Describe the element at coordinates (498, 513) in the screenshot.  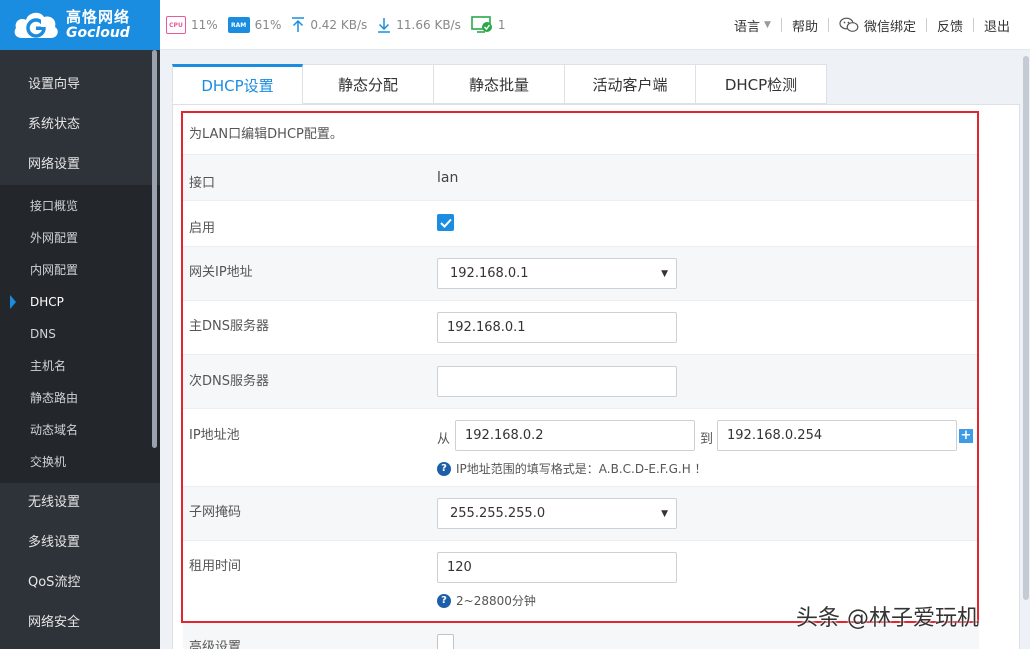
I see `subnet-mask-selected-value: 255.255.255.0` at that location.